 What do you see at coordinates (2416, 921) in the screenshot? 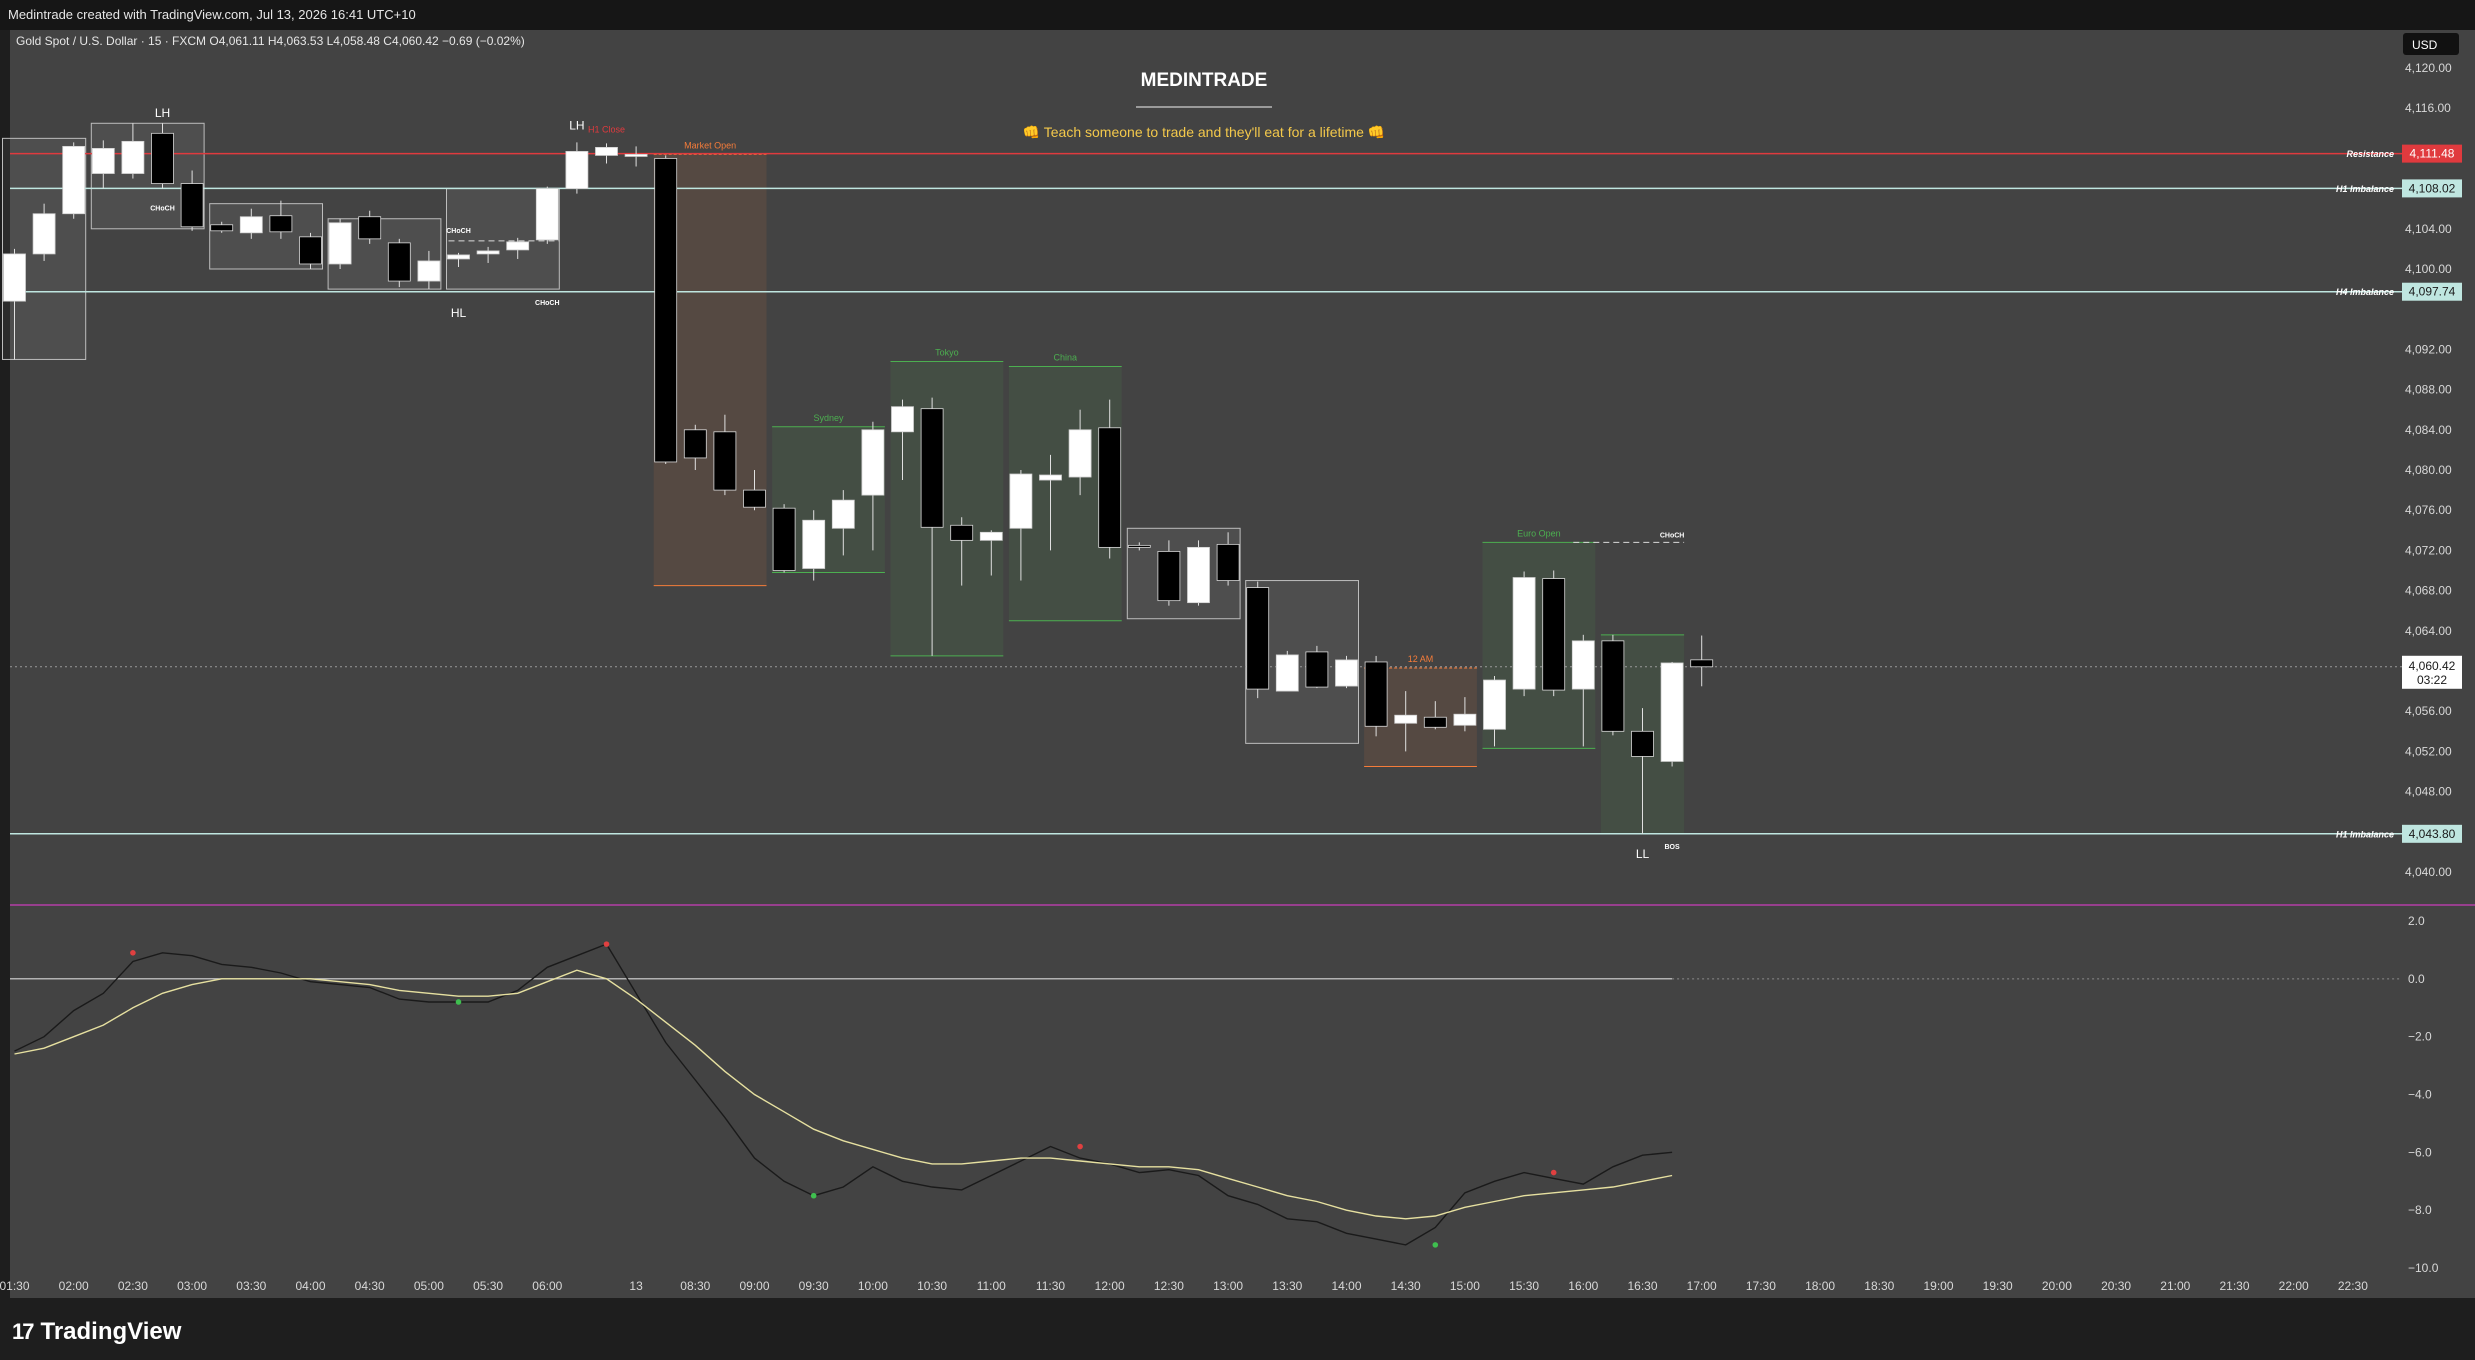
I see `oscillator-tick-label: 2.0` at bounding box center [2416, 921].